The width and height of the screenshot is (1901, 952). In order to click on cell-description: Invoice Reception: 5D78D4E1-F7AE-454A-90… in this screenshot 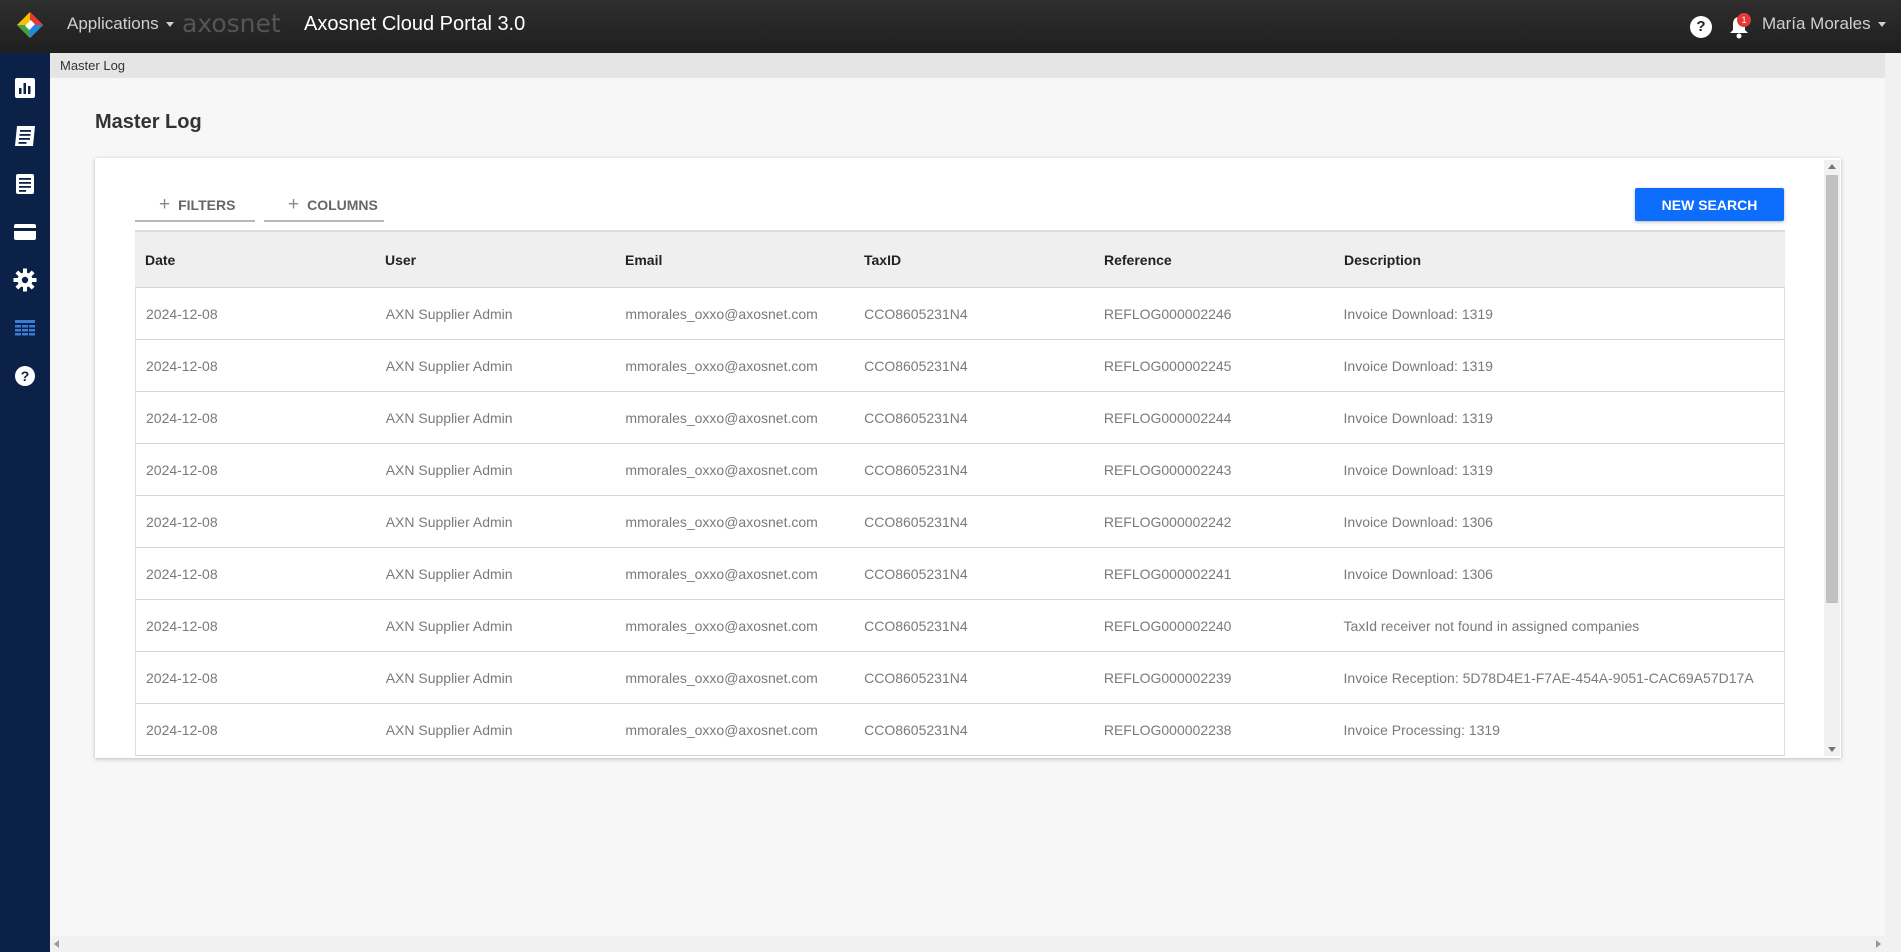, I will do `click(1548, 677)`.